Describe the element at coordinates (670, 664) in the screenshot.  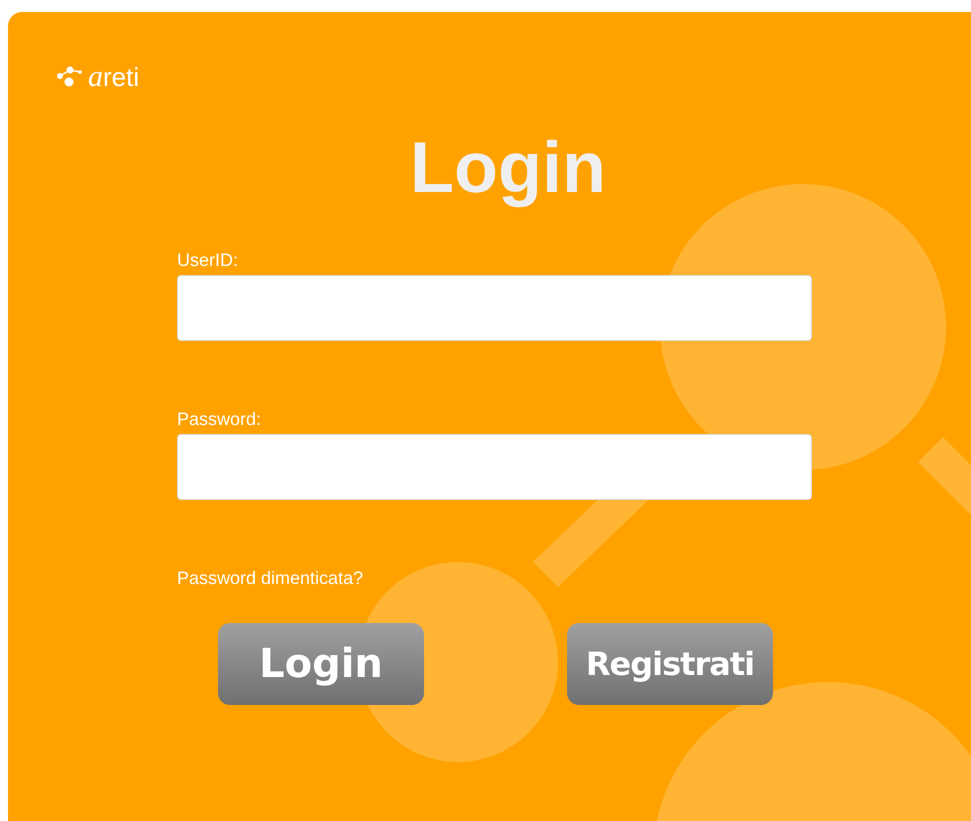
I see `register-button: Registrati` at that location.